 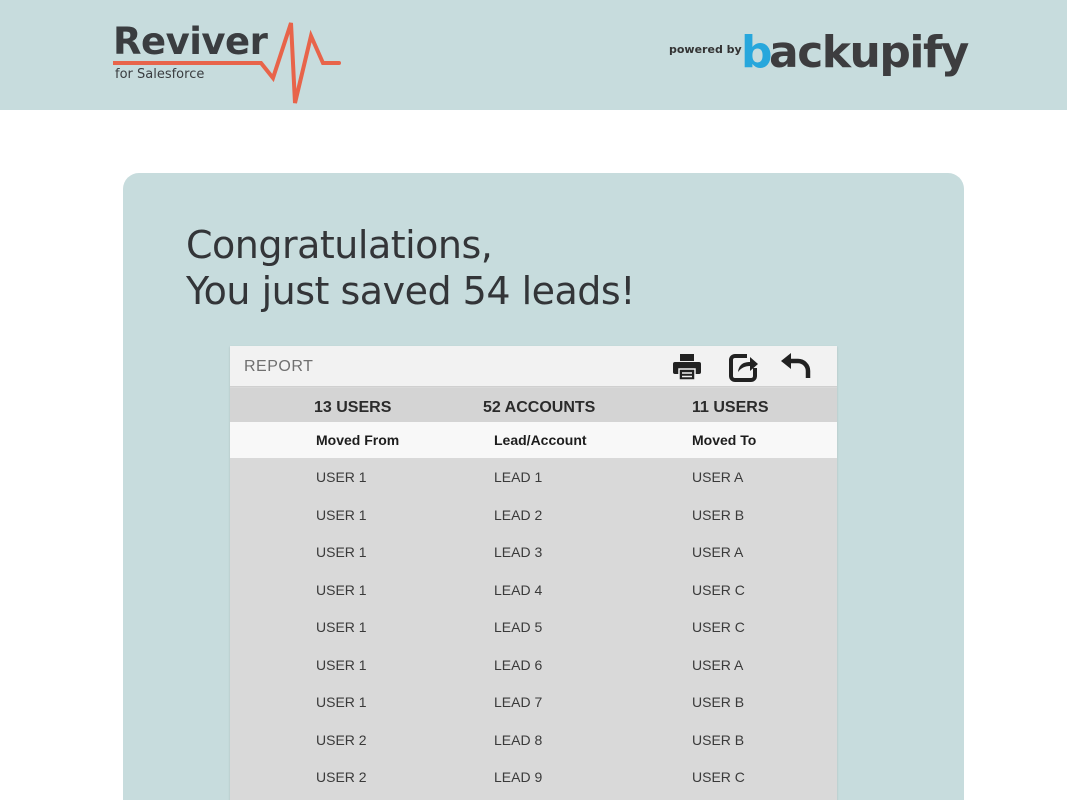 What do you see at coordinates (869, 52) in the screenshot?
I see `brand-wordmark: ackupify` at bounding box center [869, 52].